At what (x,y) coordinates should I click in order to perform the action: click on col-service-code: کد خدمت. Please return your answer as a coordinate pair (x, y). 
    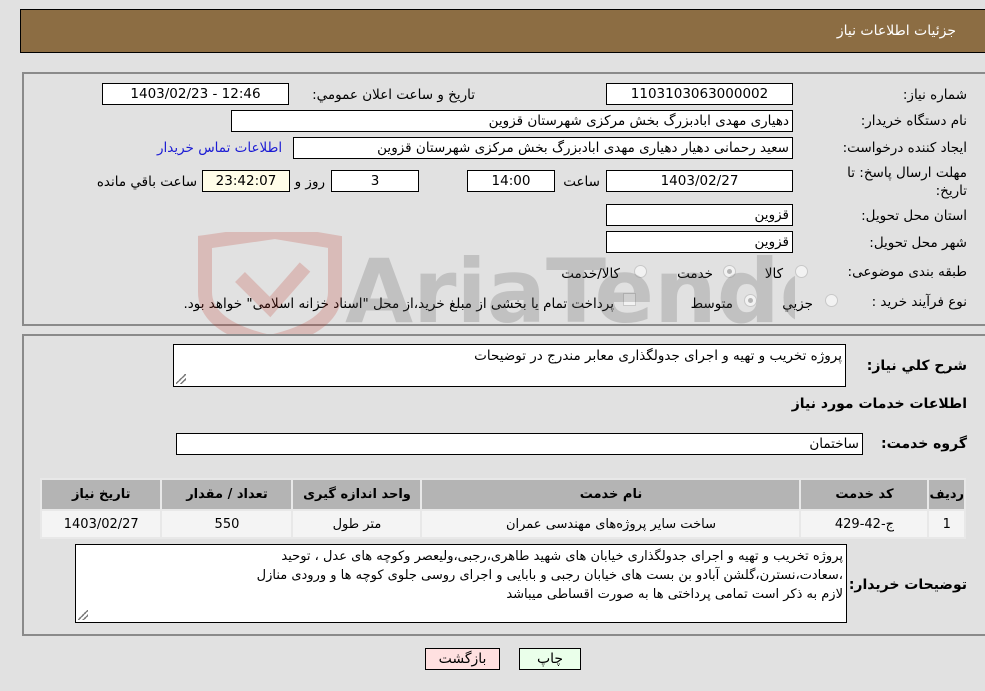
    Looking at the image, I should click on (864, 494).